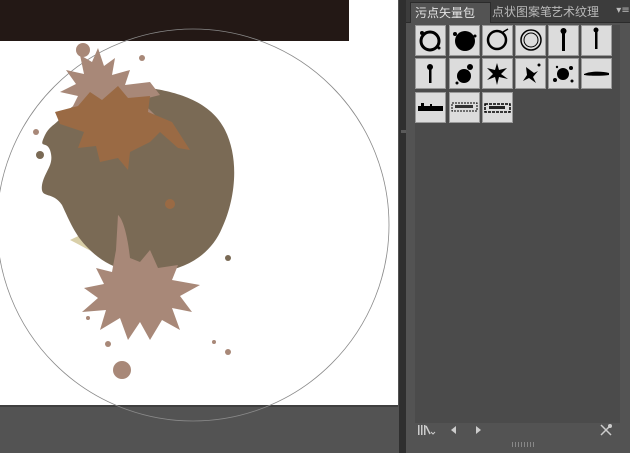 The height and width of the screenshot is (453, 630). What do you see at coordinates (479, 432) in the screenshot?
I see `next-library-icon` at bounding box center [479, 432].